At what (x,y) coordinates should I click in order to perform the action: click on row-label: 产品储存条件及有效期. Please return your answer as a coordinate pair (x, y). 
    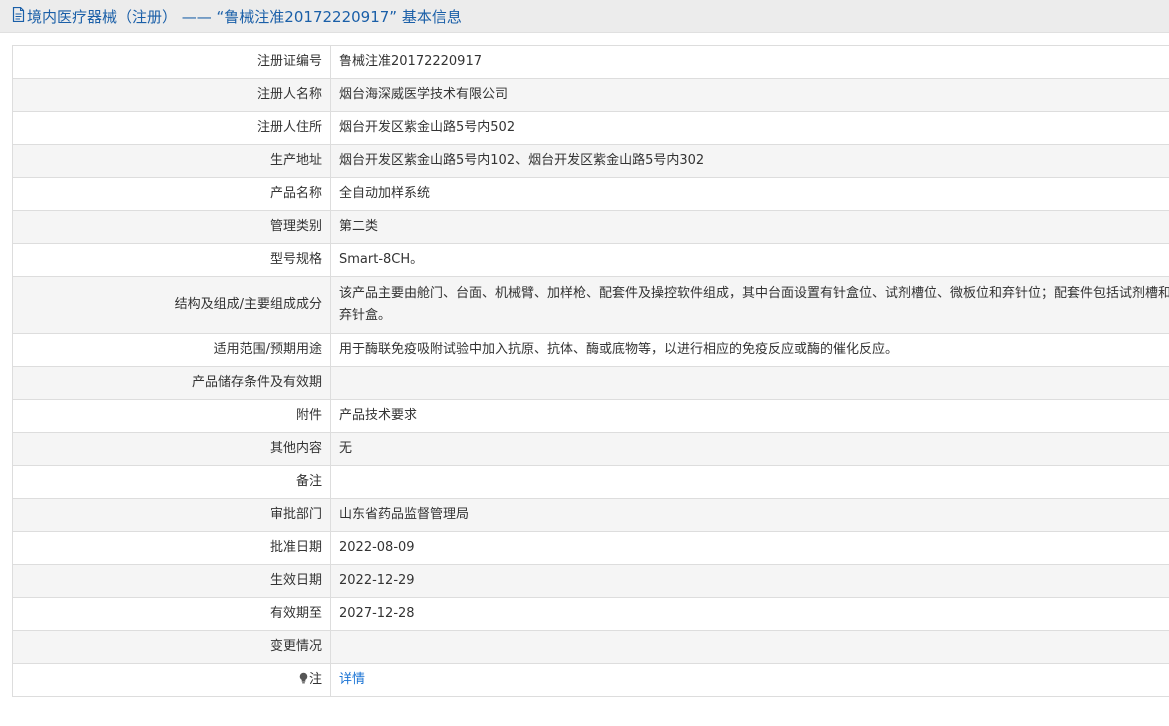
    Looking at the image, I should click on (171, 383).